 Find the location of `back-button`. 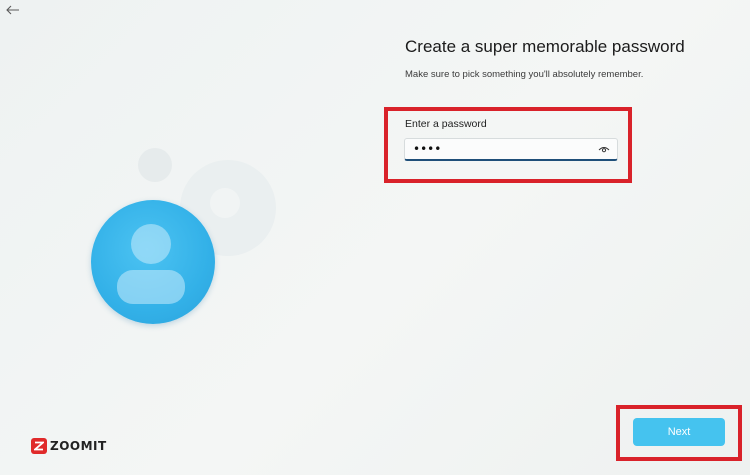

back-button is located at coordinates (13, 10).